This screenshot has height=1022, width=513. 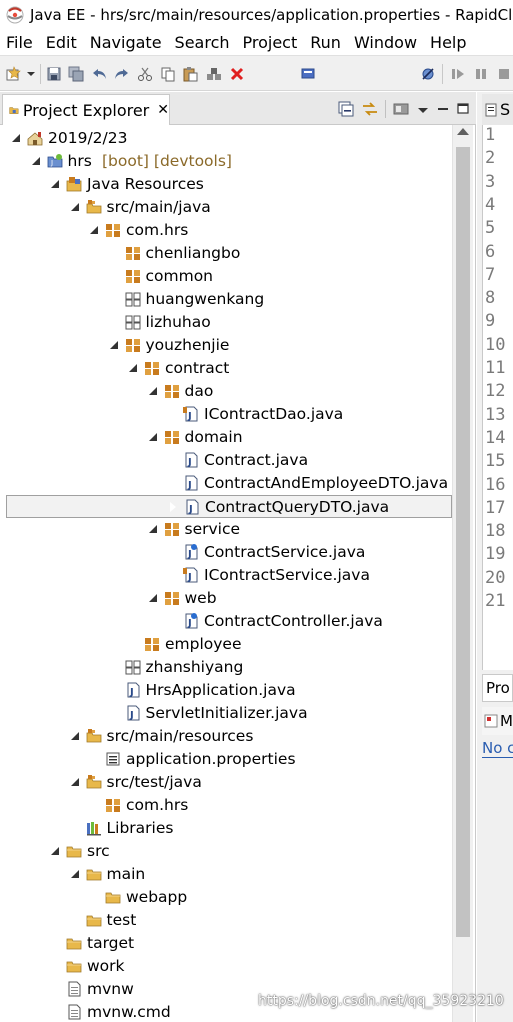 What do you see at coordinates (226, 437) in the screenshot?
I see `tree-item: domain` at bounding box center [226, 437].